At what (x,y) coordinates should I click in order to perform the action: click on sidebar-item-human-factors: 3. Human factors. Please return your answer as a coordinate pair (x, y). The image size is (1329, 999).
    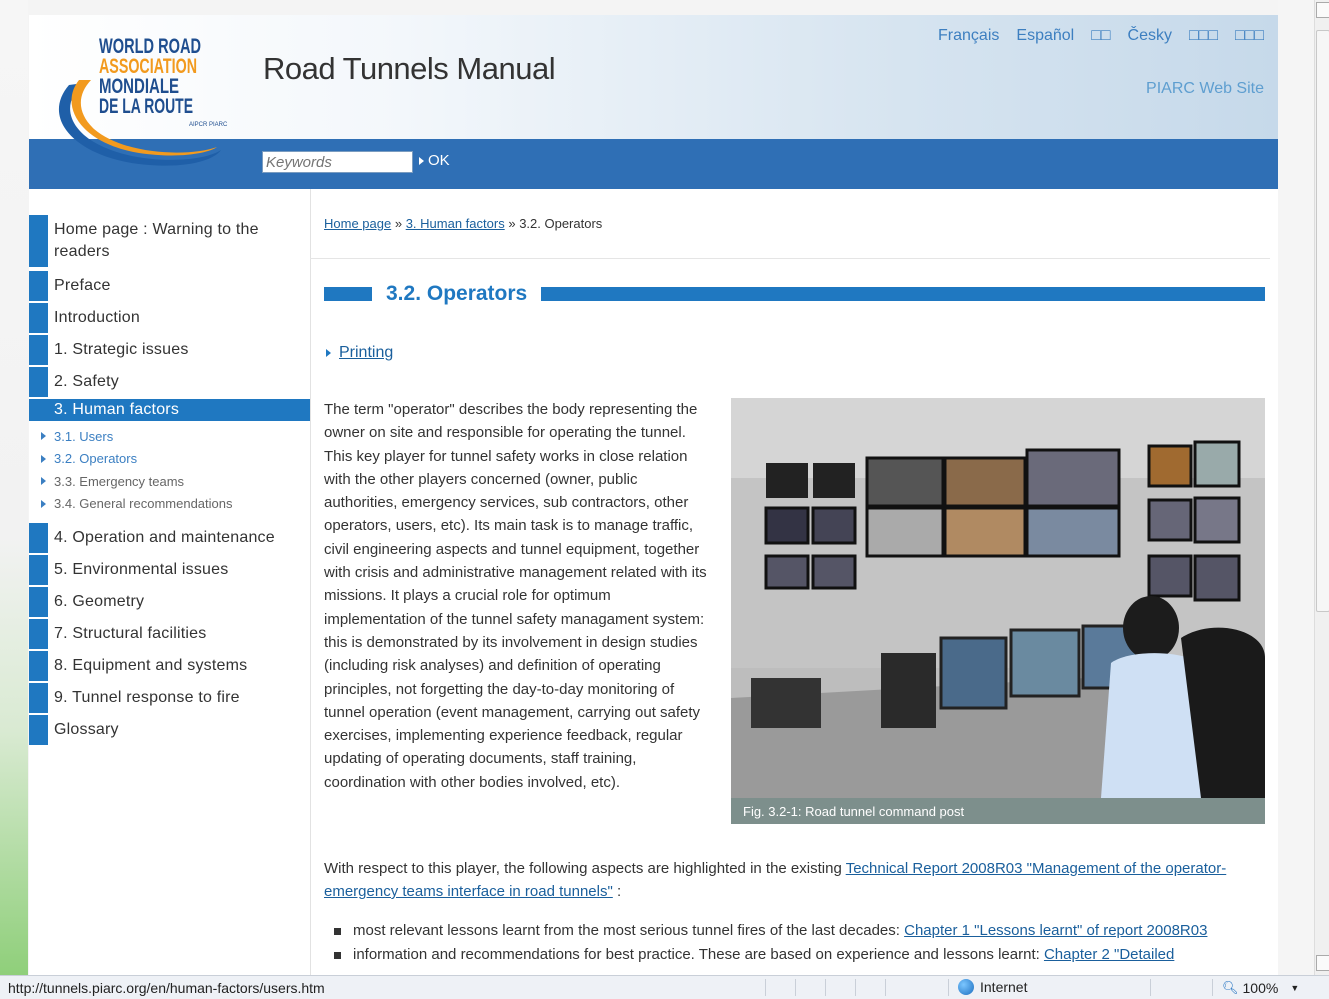
    Looking at the image, I should click on (169, 410).